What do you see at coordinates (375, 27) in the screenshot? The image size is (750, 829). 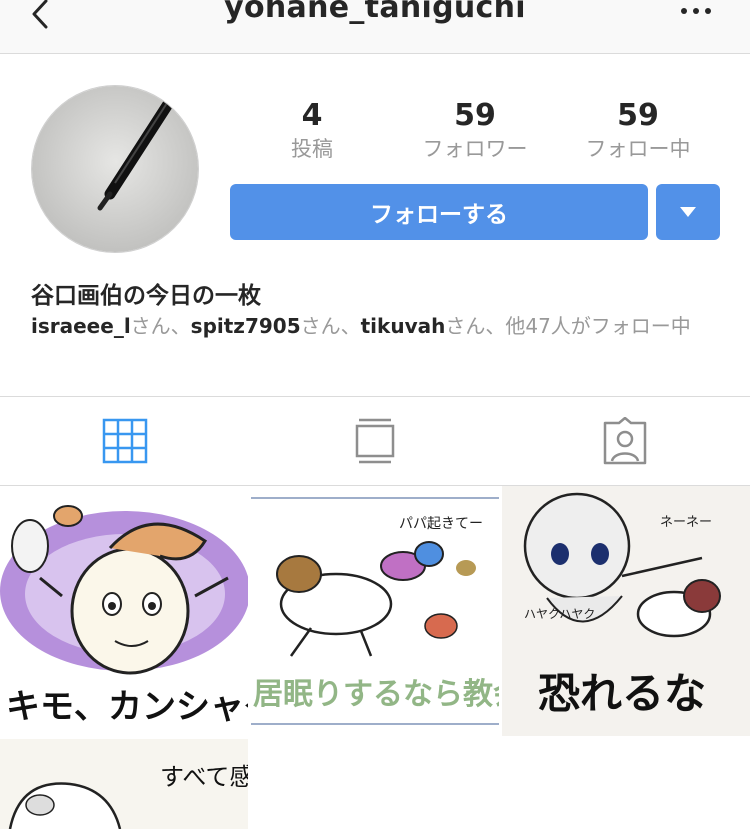 I see `top-nav-bar: yohane_taniguchi` at bounding box center [375, 27].